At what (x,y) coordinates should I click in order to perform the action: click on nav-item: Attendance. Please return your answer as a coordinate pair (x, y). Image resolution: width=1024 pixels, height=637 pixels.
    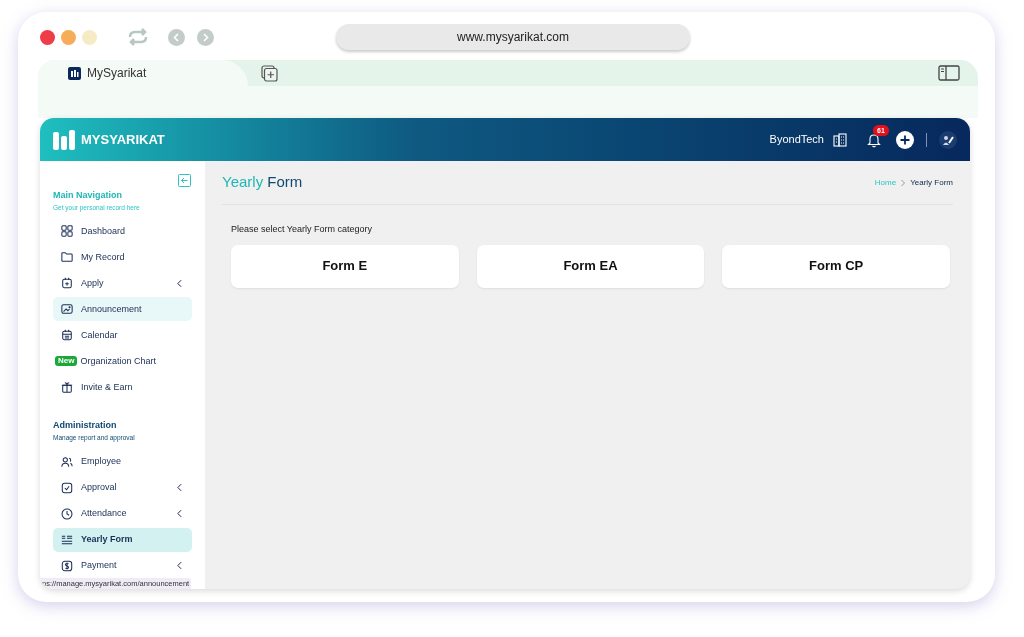
    Looking at the image, I should click on (122, 513).